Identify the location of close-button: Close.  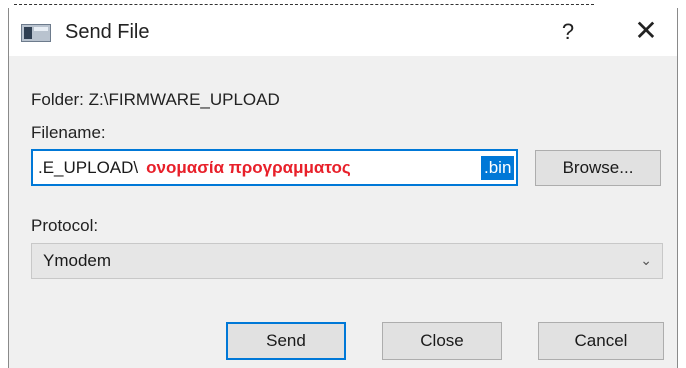
(442, 341).